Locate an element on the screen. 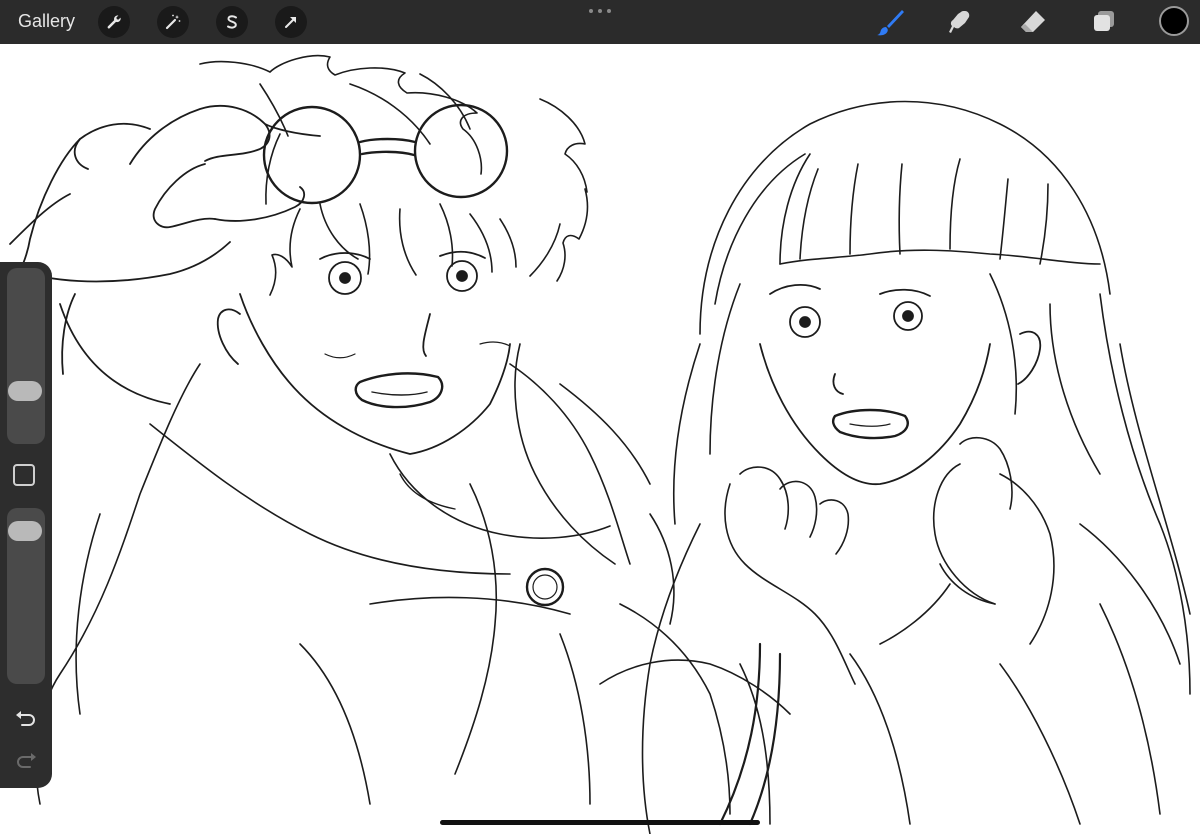 Image resolution: width=1200 pixels, height=839 pixels. eraser-tool-button is located at coordinates (1033, 22).